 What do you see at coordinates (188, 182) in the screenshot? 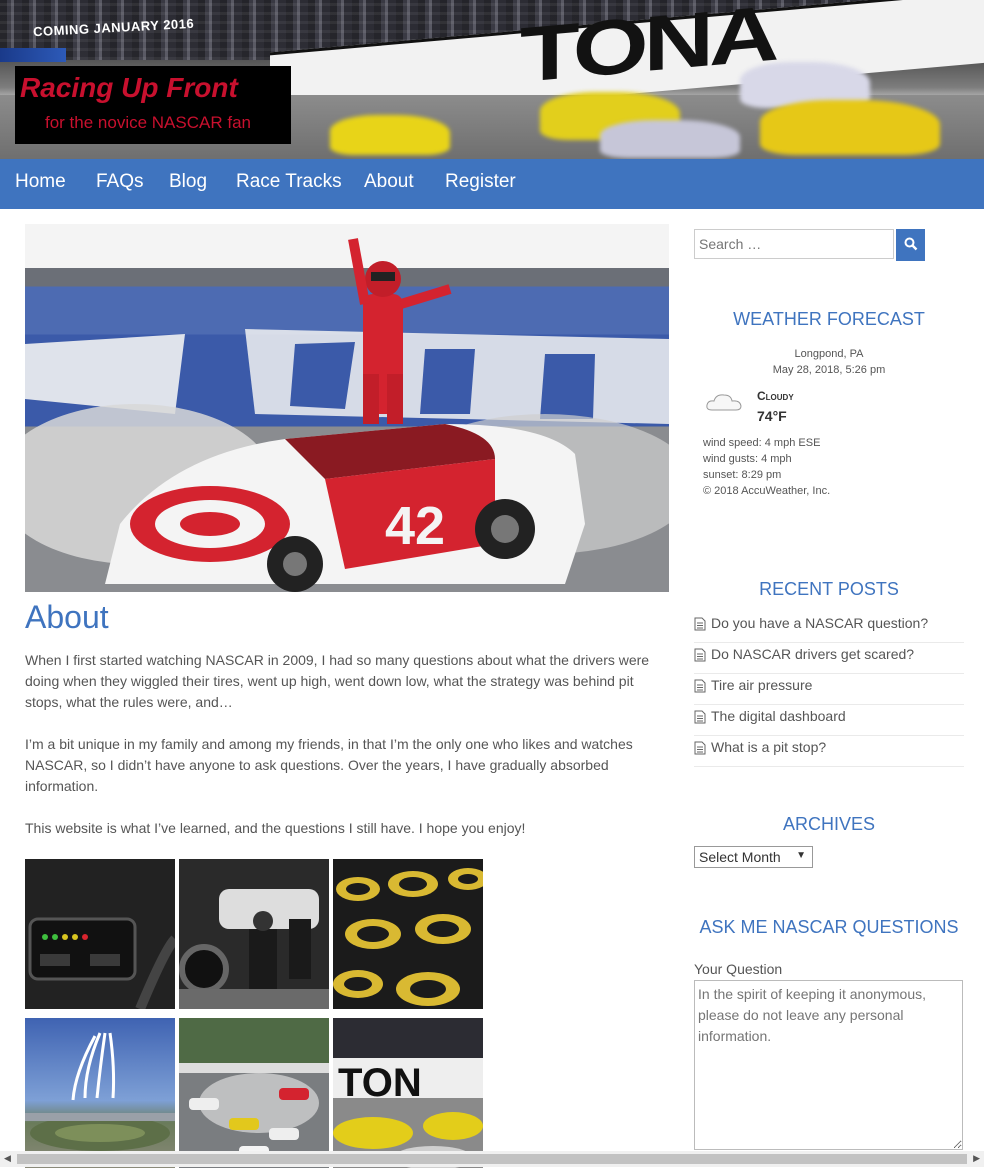
I see `nav-blog: Blog` at bounding box center [188, 182].